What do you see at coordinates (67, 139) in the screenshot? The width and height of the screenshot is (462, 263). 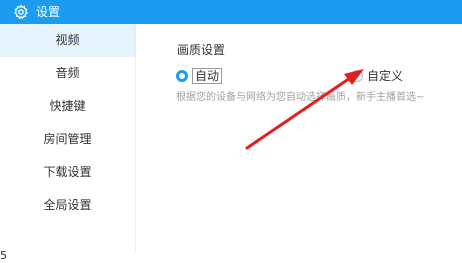 I see `sidebar-item-room-management: 房间管理` at bounding box center [67, 139].